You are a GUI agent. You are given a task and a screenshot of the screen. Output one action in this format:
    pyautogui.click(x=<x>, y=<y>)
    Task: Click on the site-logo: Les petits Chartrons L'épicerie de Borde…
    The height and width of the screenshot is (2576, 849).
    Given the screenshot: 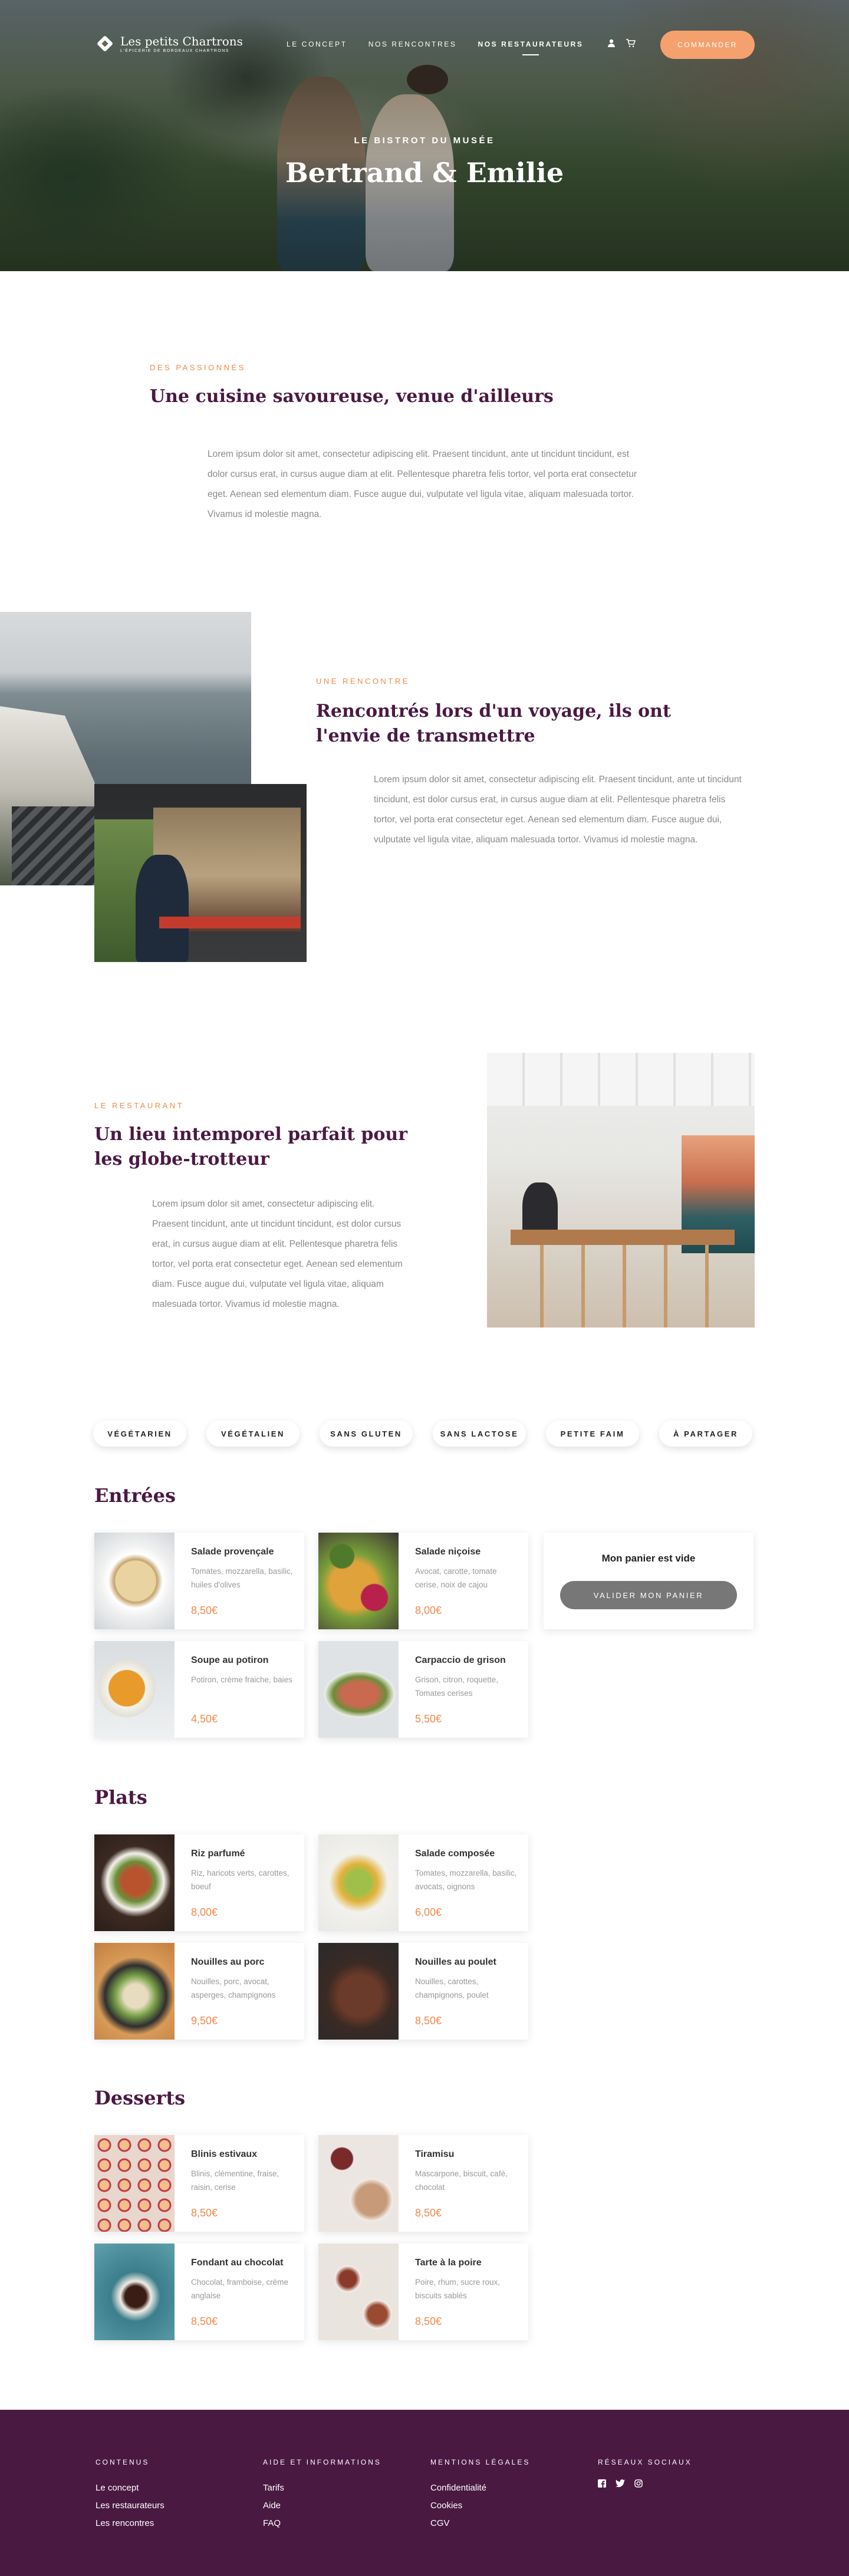 What is the action you would take?
    pyautogui.click(x=168, y=43)
    